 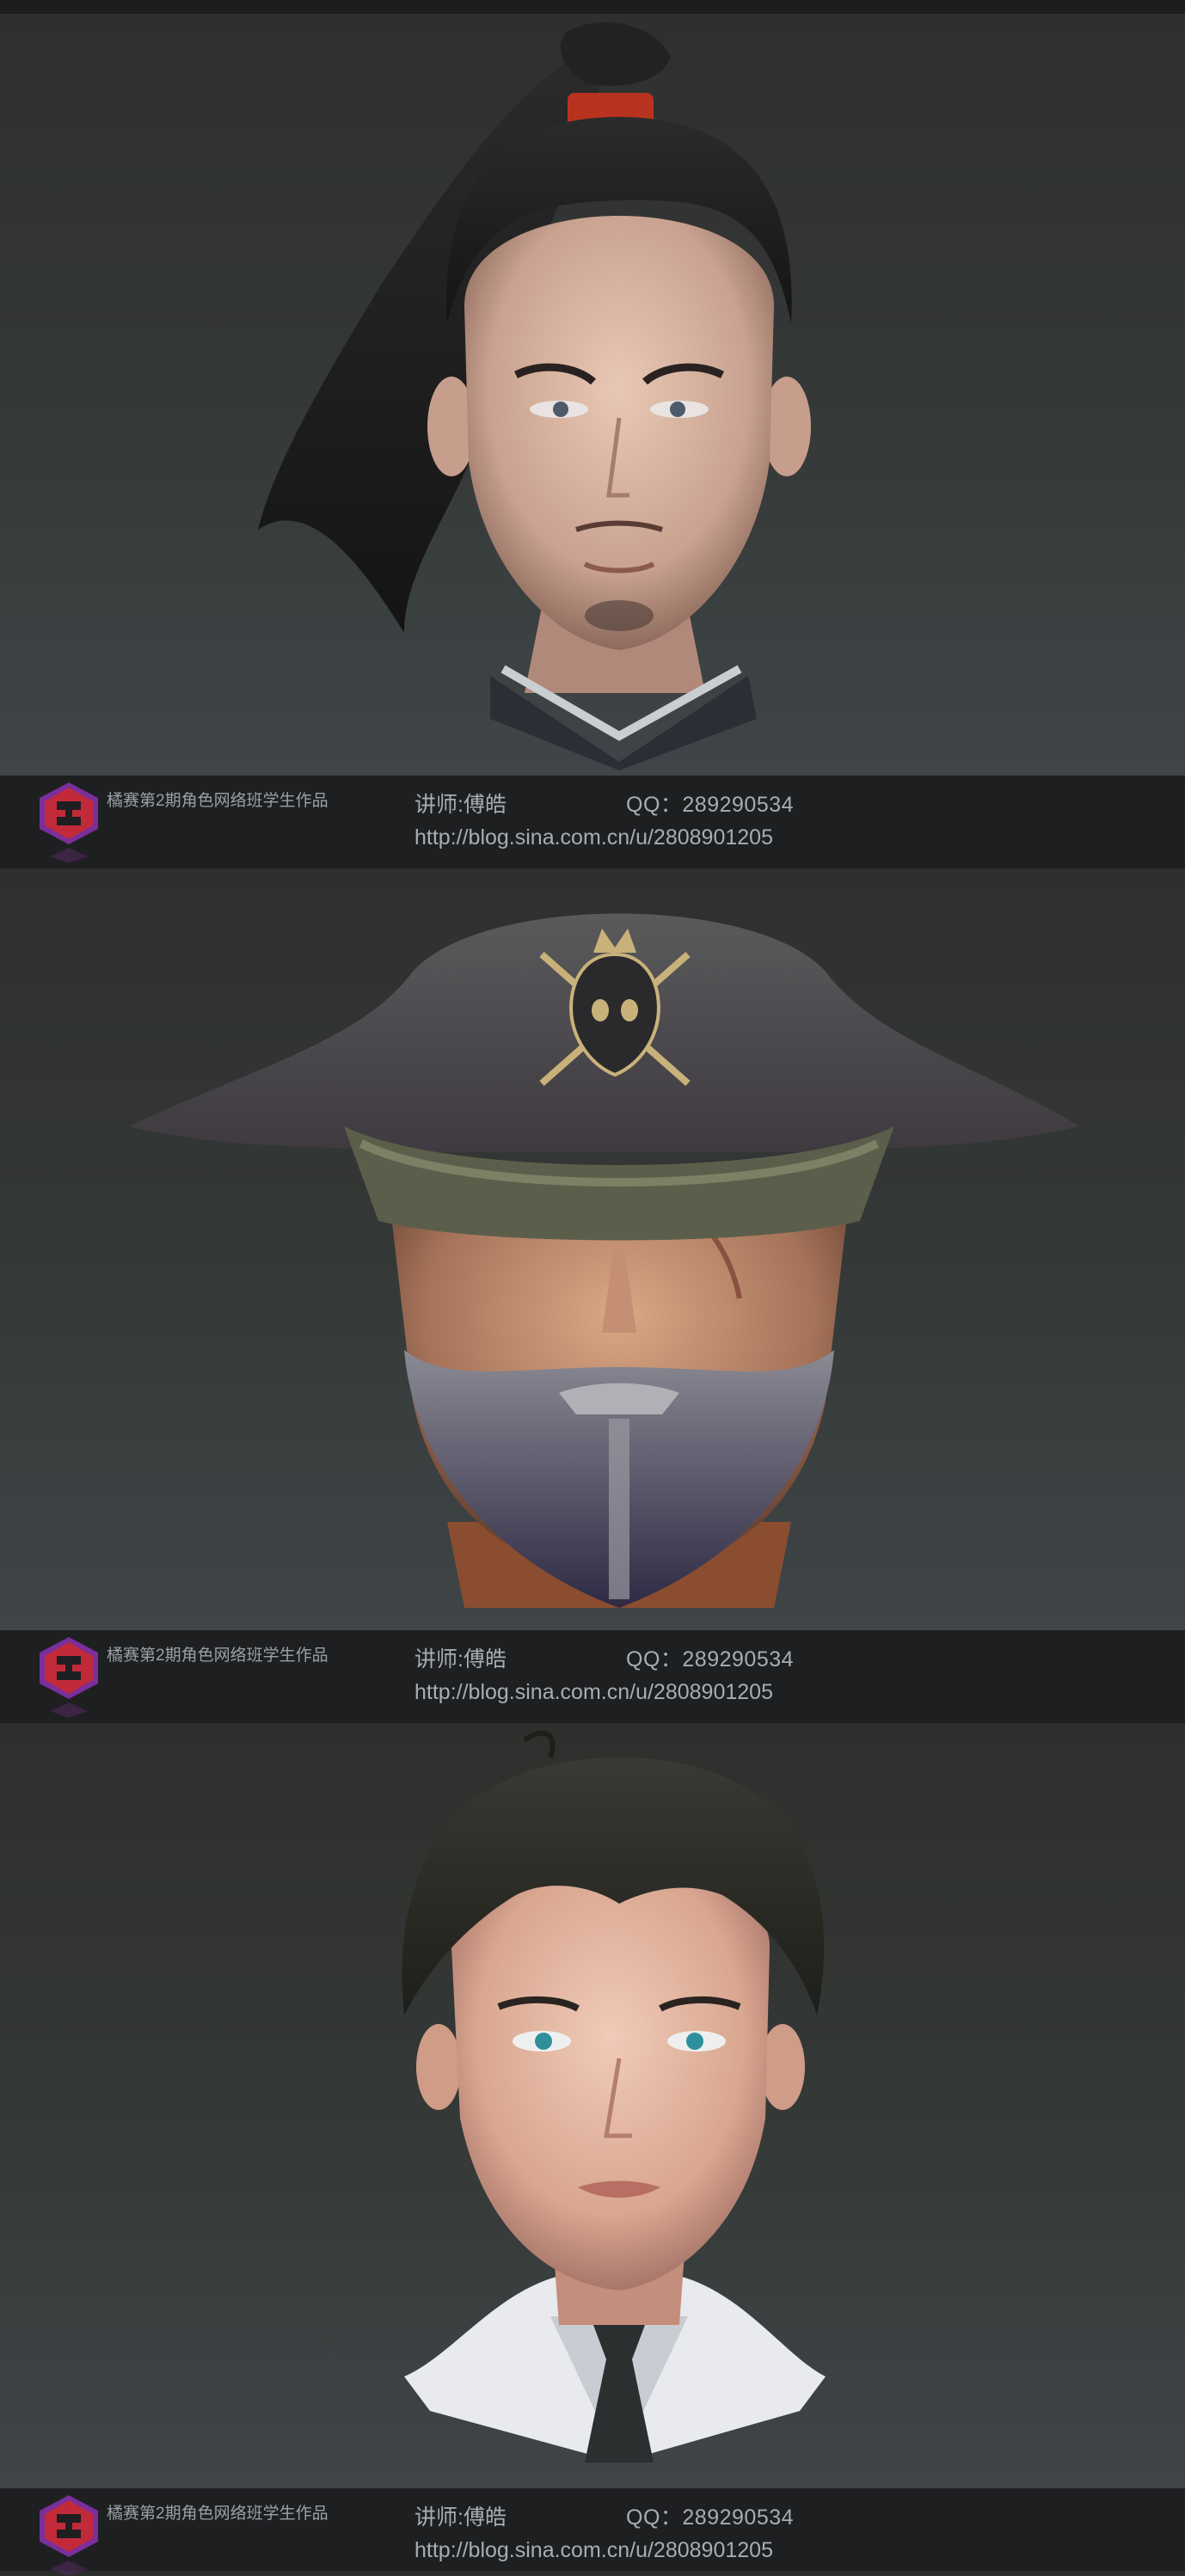 I want to click on left-ear, so click(x=439, y=2067).